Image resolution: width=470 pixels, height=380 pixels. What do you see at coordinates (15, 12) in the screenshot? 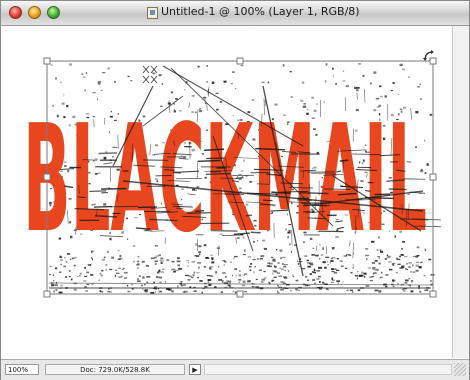
I see `close-button-icon` at bounding box center [15, 12].